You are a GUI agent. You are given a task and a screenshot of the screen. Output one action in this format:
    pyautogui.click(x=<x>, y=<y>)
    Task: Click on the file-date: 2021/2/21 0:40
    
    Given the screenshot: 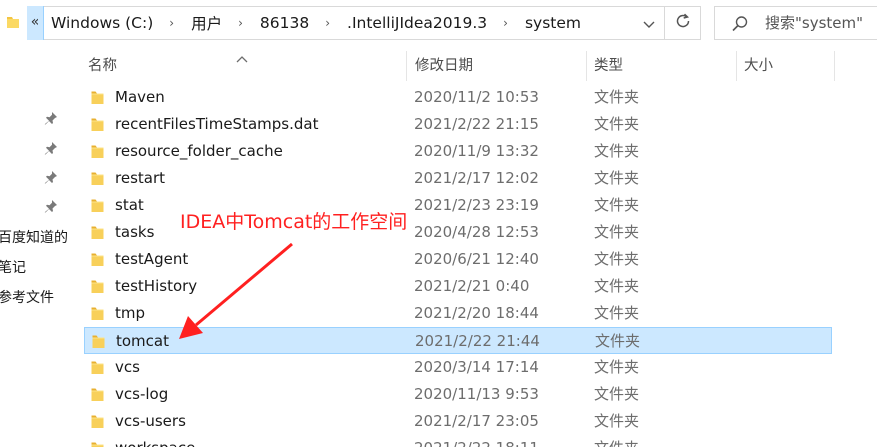 What is the action you would take?
    pyautogui.click(x=472, y=286)
    